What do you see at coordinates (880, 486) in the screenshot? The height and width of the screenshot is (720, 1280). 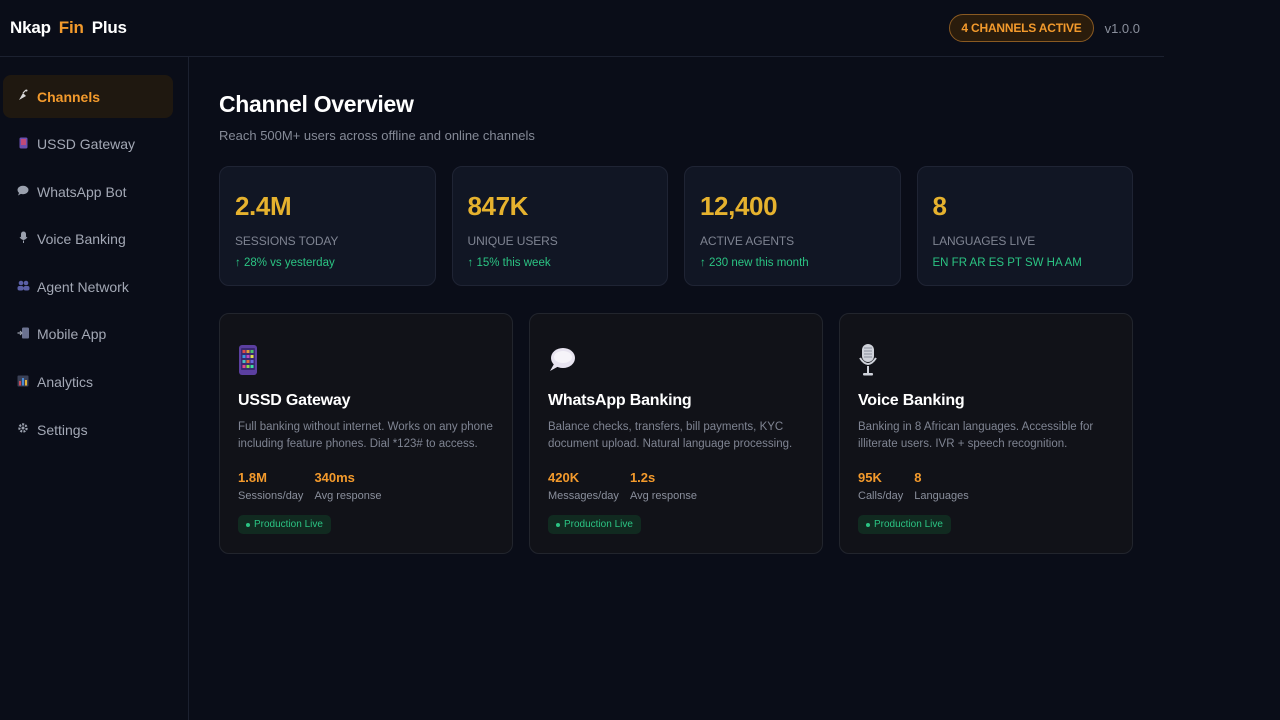 I see `metric: 95K Calls/day` at bounding box center [880, 486].